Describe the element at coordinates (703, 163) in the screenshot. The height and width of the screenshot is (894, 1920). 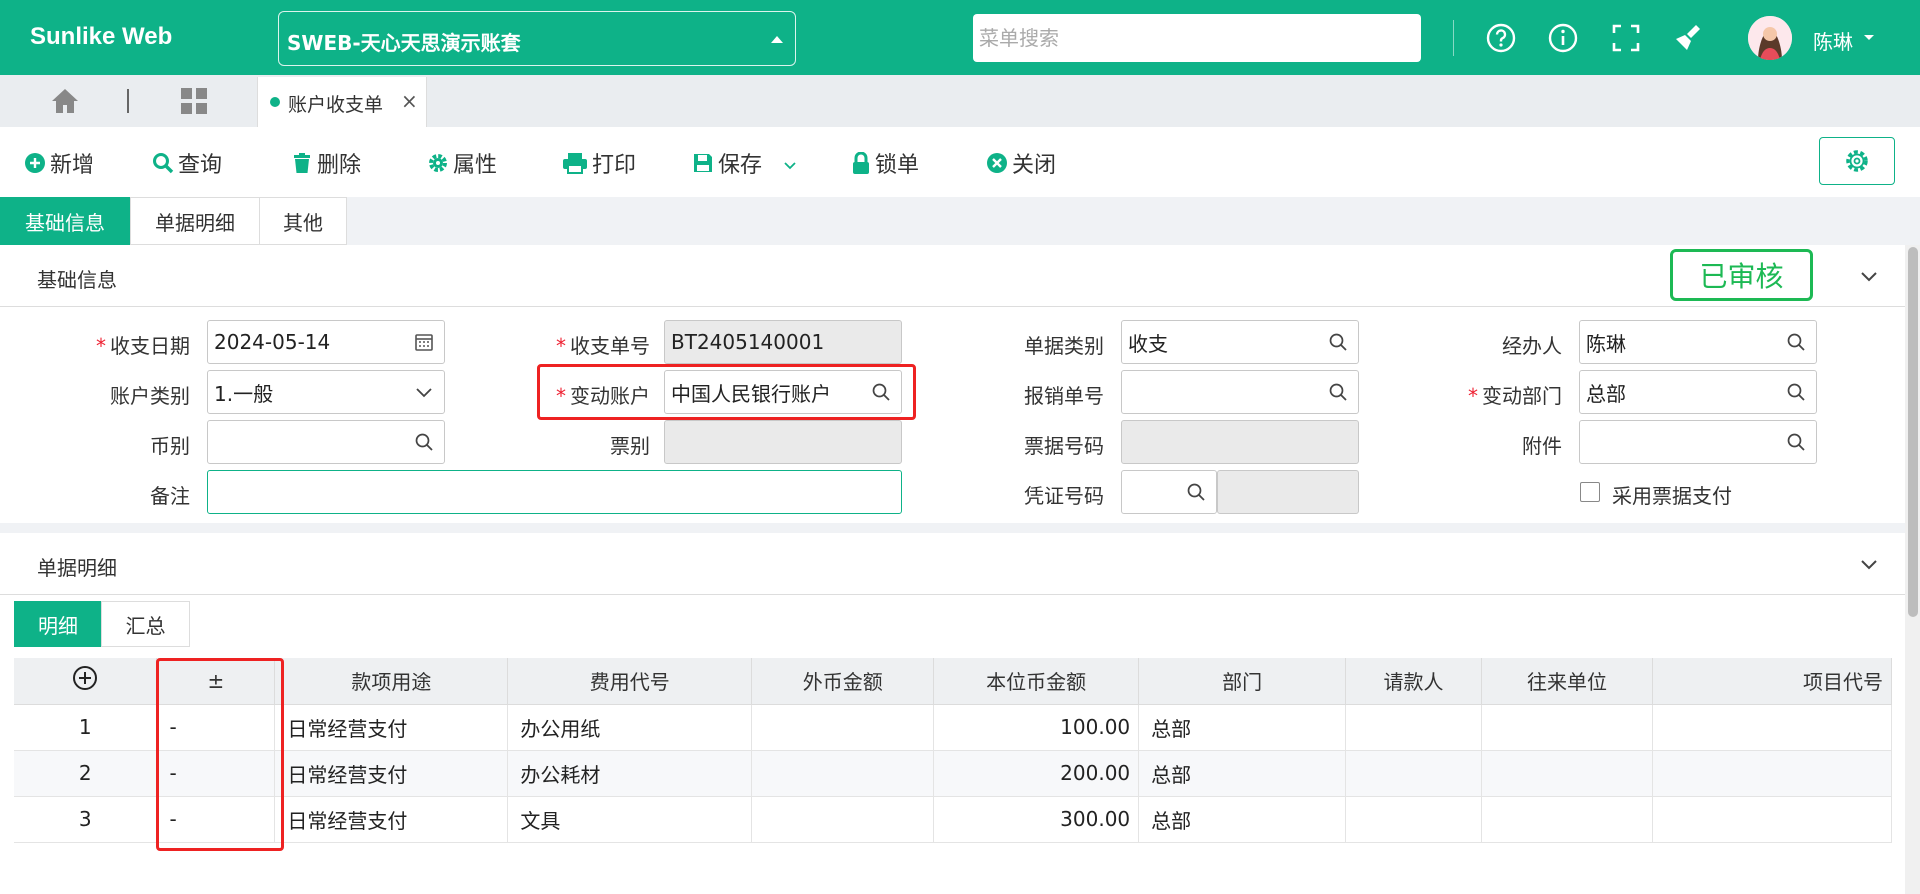
I see `floppy-disk-icon` at that location.